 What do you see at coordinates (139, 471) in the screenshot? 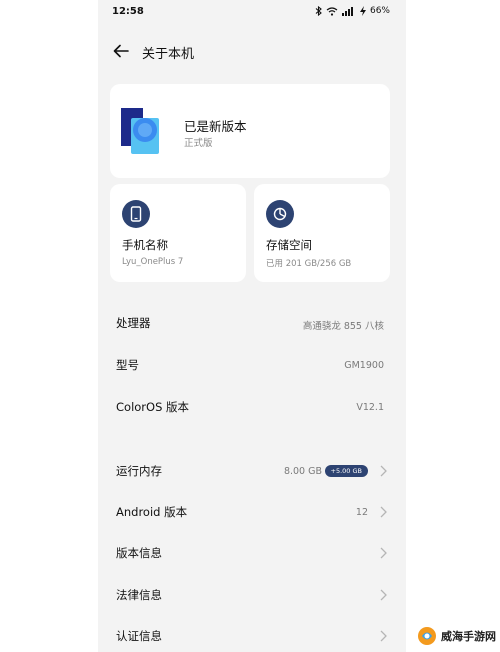
I see `row-label: 运行内存` at bounding box center [139, 471].